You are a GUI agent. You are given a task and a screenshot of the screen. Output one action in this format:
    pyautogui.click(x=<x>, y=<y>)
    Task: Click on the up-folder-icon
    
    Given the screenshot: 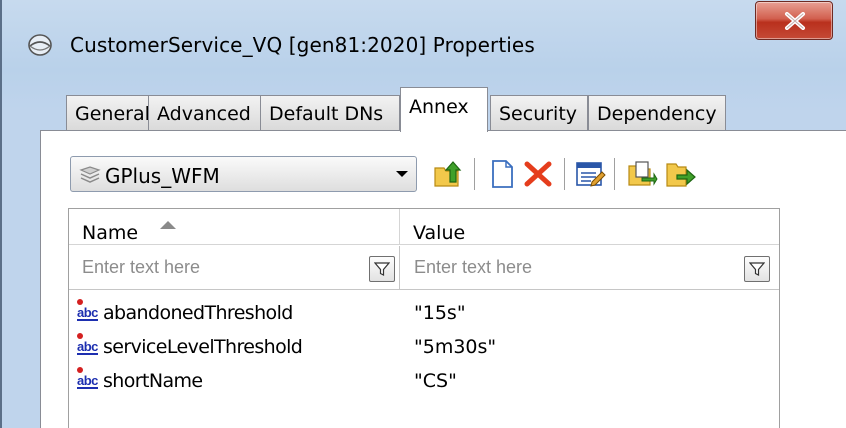 What is the action you would take?
    pyautogui.click(x=448, y=174)
    